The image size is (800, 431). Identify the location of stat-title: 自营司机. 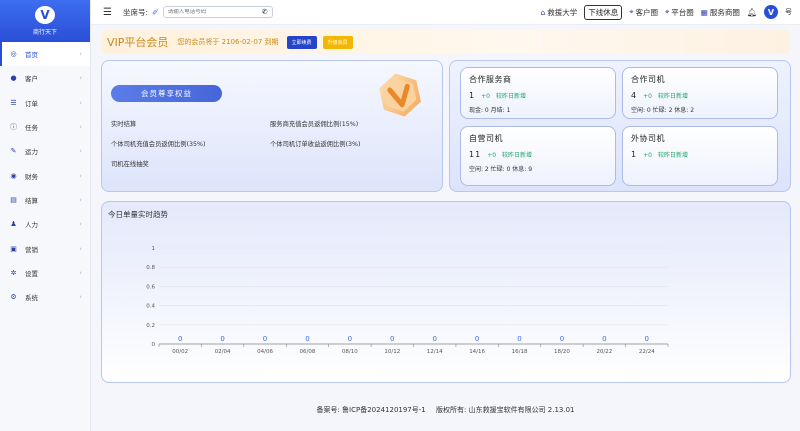
(486, 138).